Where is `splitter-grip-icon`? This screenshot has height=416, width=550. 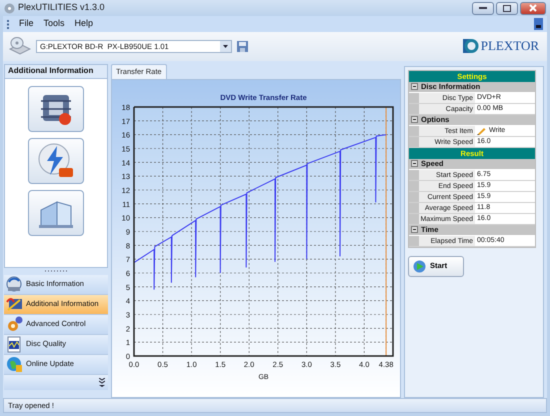
splitter-grip-icon is located at coordinates (56, 271).